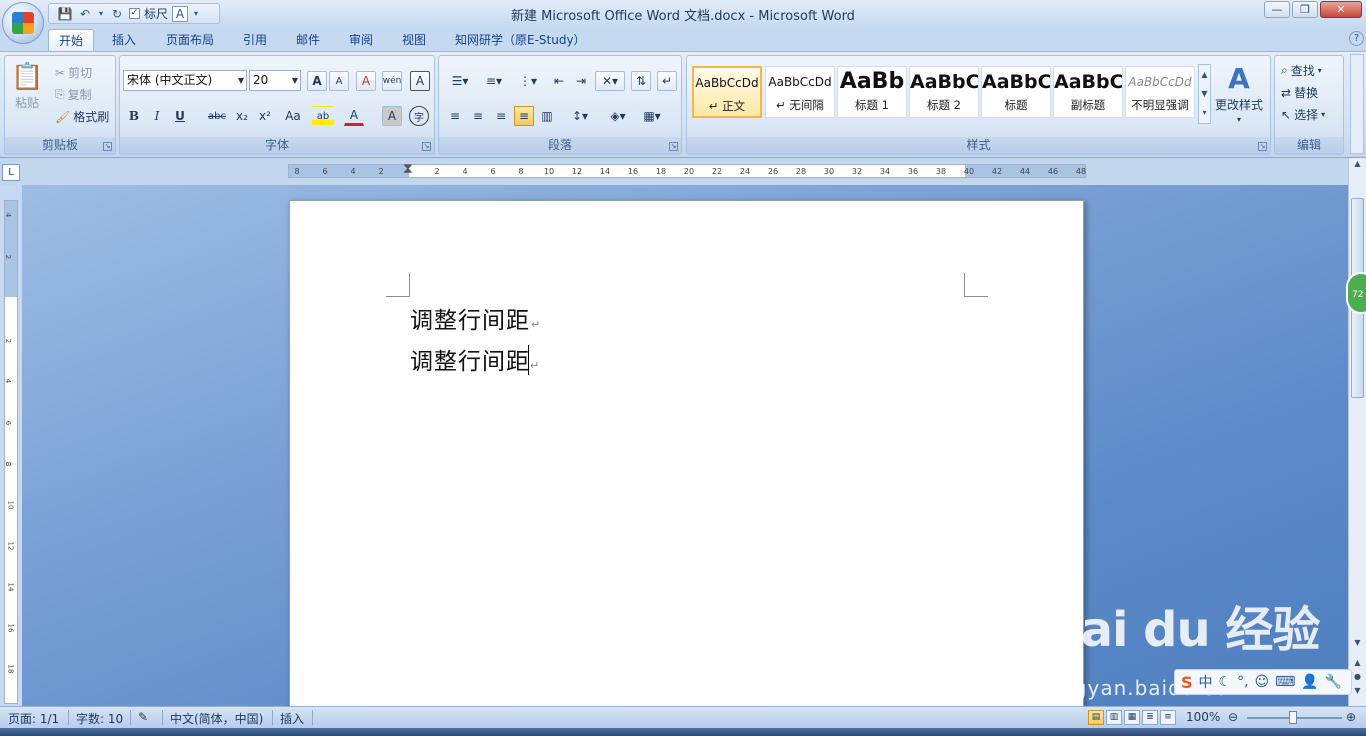 Image resolution: width=1366 pixels, height=736 pixels. I want to click on clear-format-icon: A, so click(366, 81).